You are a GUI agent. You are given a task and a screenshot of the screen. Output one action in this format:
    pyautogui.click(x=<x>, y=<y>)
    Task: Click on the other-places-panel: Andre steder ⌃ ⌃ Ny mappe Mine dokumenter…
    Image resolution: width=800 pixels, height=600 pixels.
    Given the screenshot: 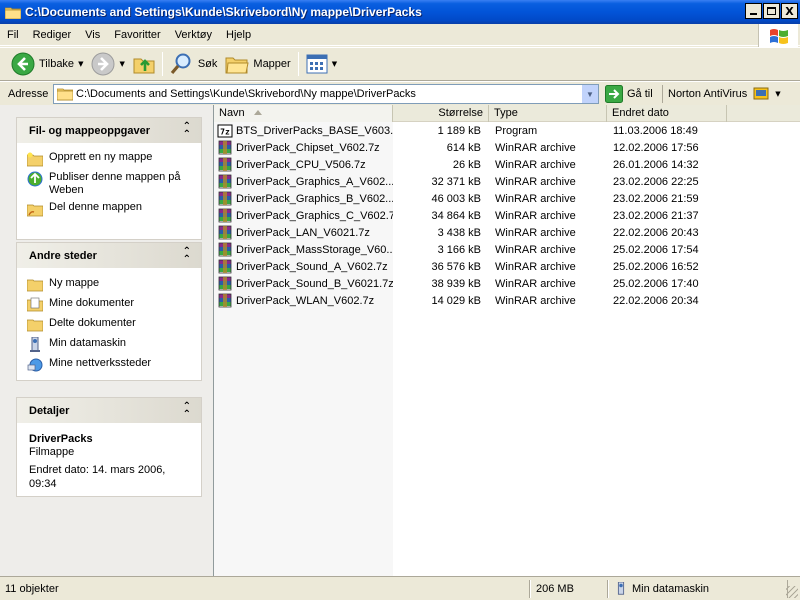 What is the action you would take?
    pyautogui.click(x=109, y=311)
    